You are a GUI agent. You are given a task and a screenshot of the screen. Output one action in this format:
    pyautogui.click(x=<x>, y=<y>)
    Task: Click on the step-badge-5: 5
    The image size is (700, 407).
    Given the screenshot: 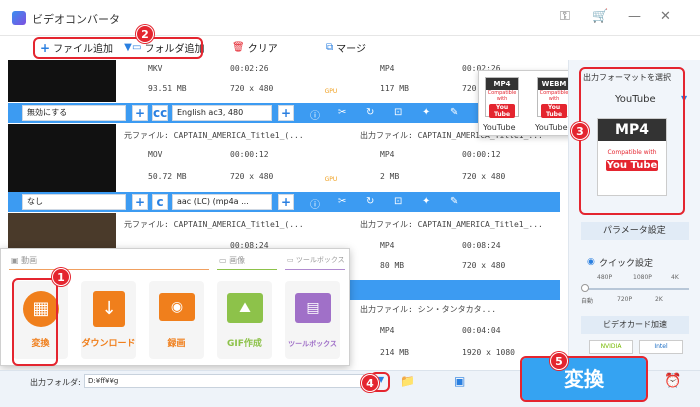 What is the action you would take?
    pyautogui.click(x=559, y=361)
    